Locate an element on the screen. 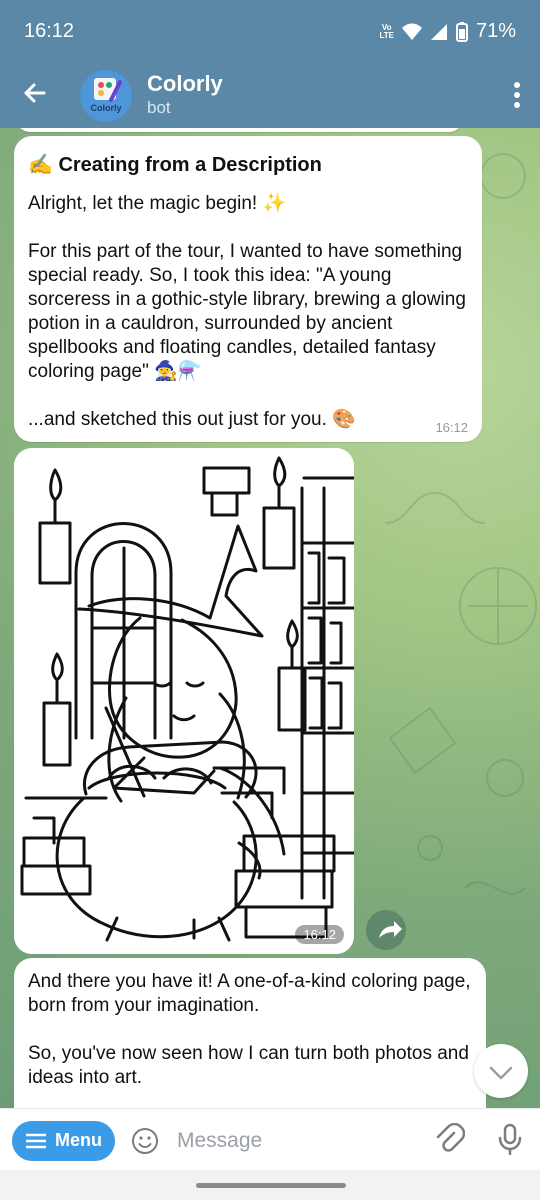 Image resolution: width=540 pixels, height=1200 pixels. bot-avatar: Colorly is located at coordinates (106, 96).